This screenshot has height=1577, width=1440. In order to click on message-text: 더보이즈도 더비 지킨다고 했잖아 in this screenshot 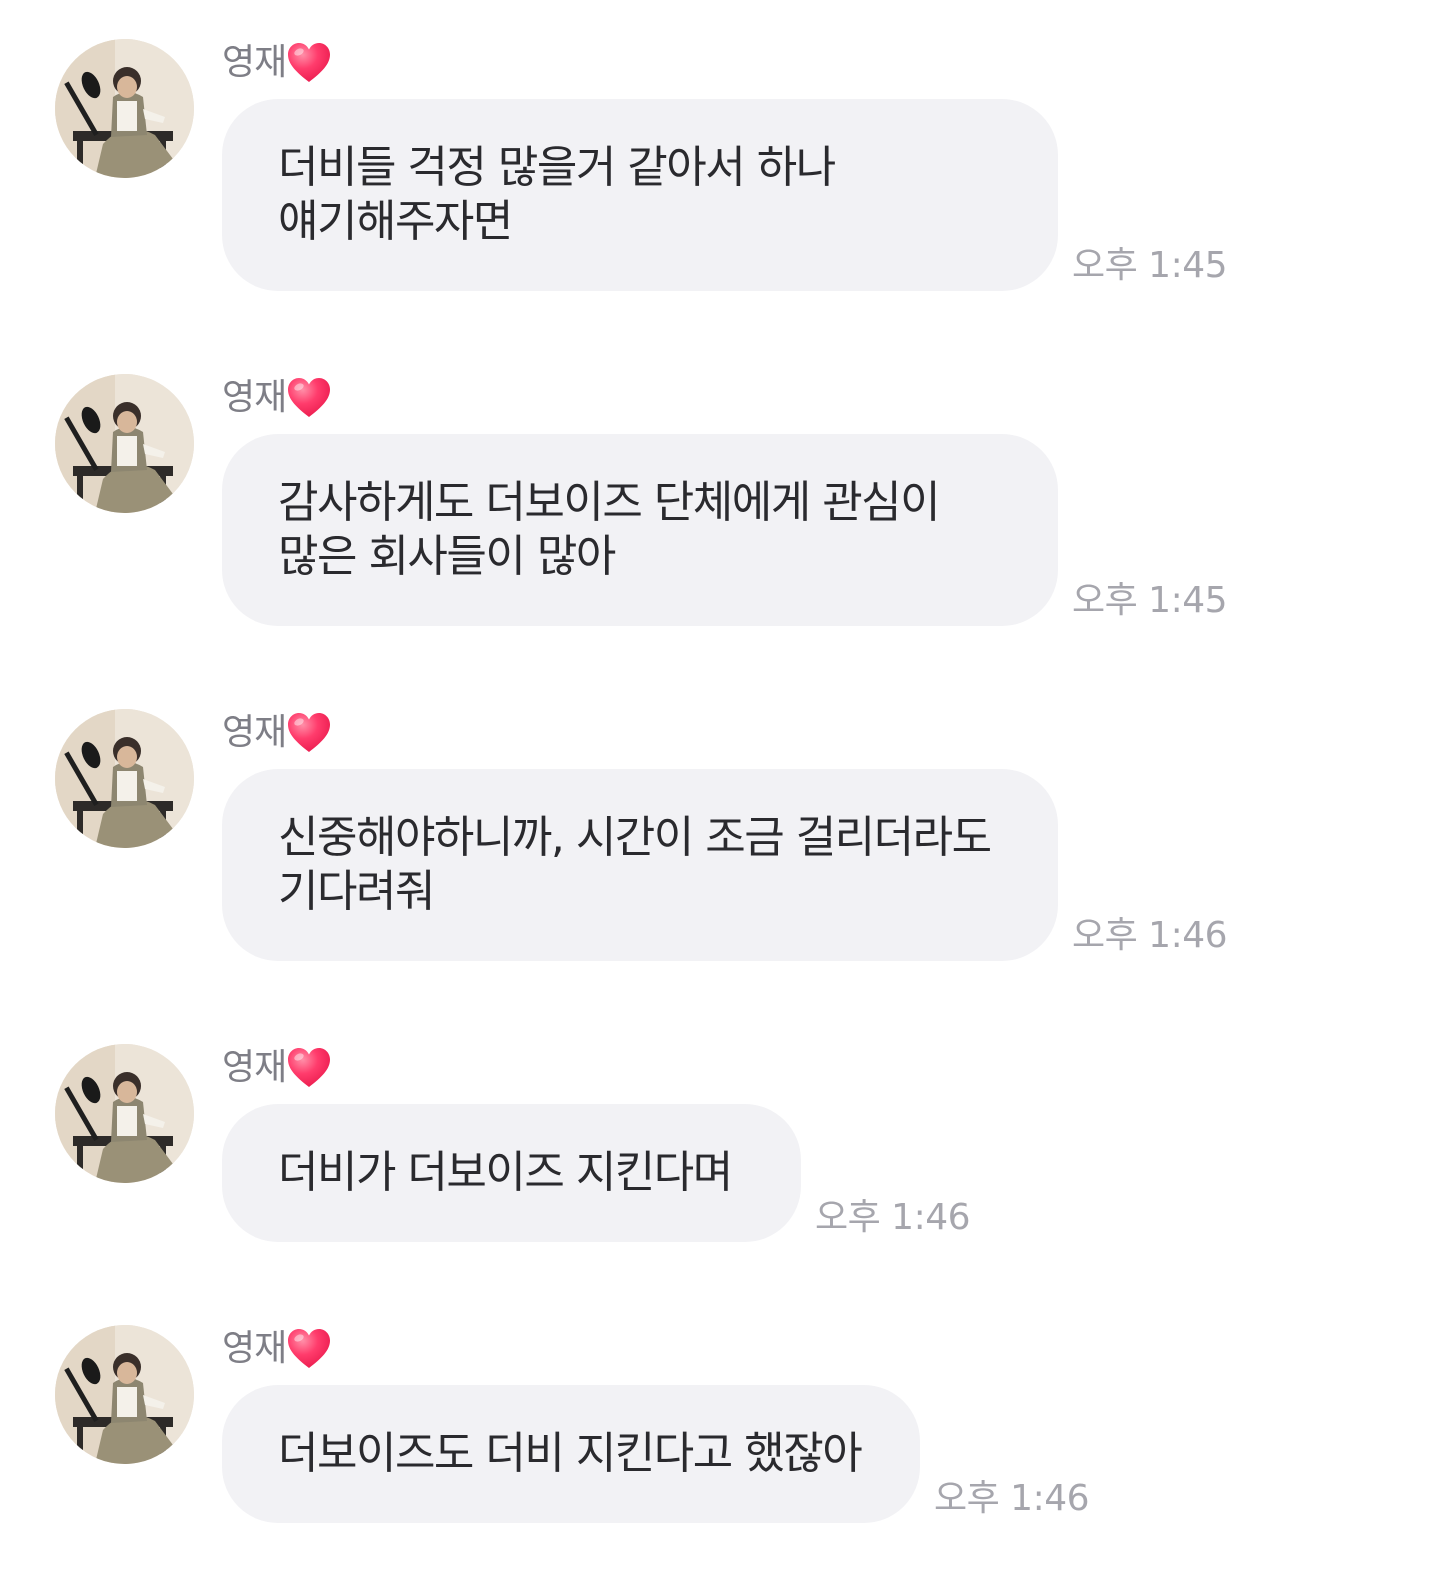, I will do `click(570, 1453)`.